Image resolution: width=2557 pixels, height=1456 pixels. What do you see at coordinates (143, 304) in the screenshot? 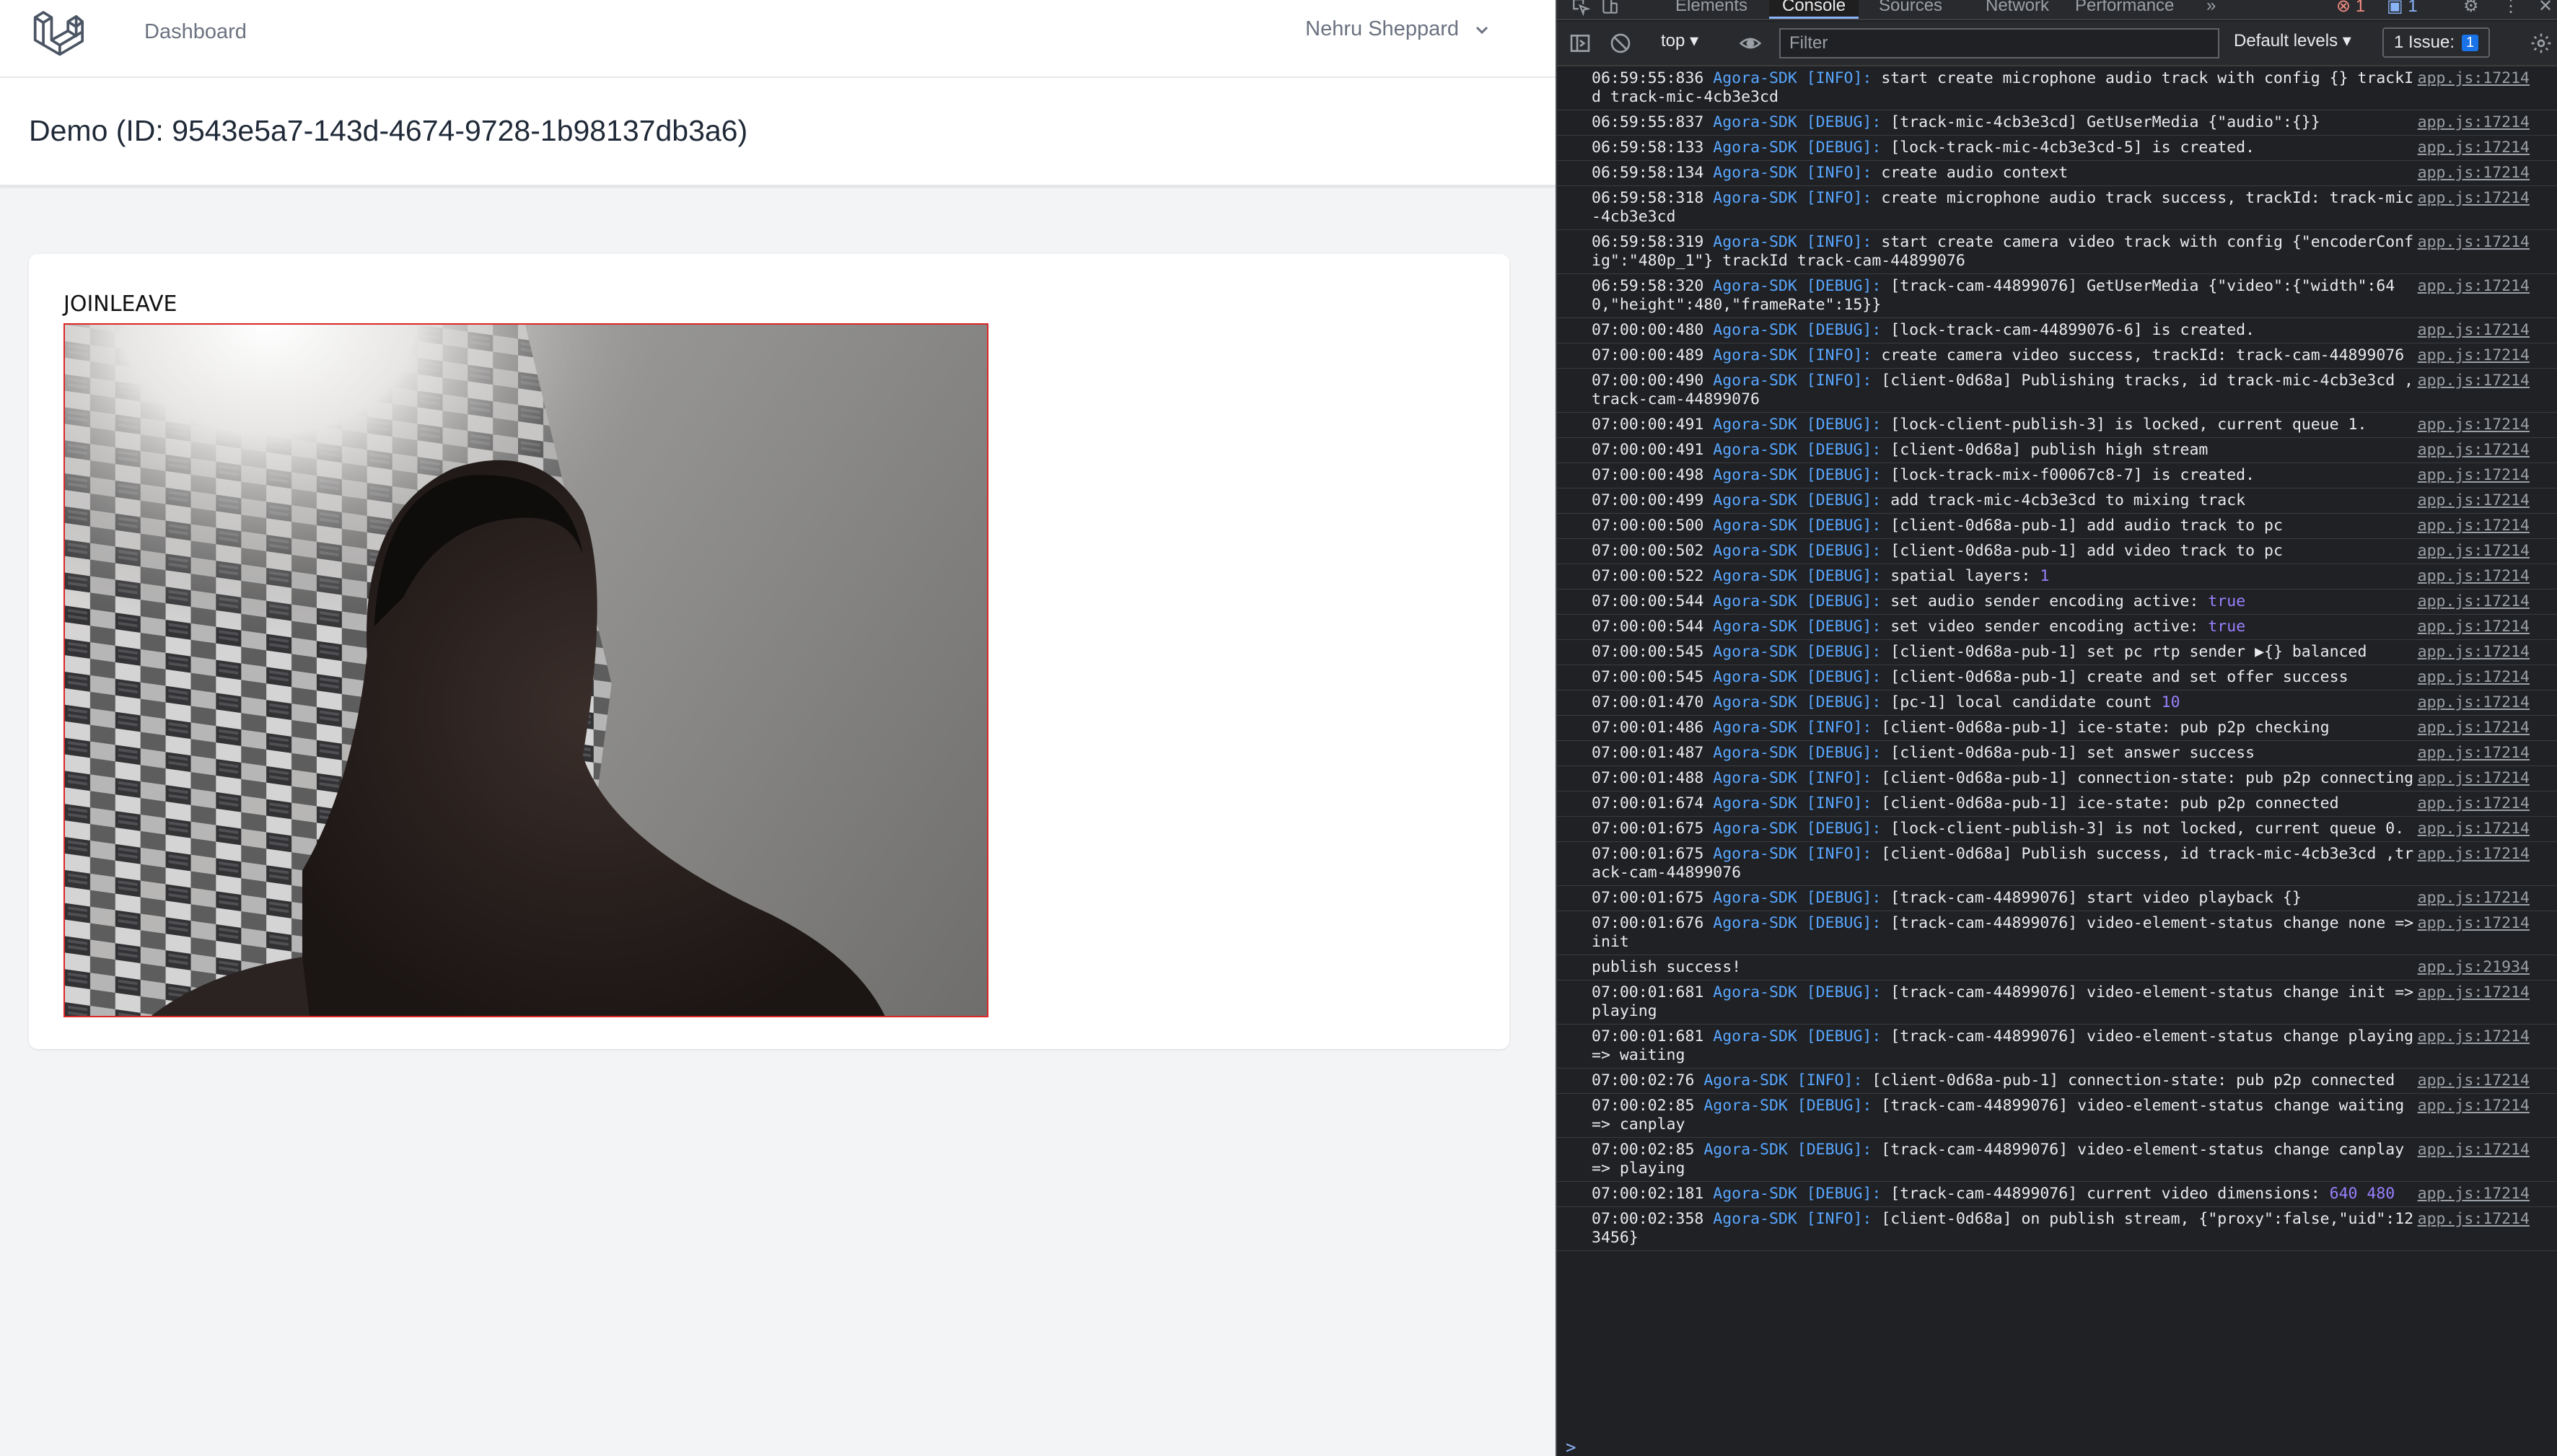
I see `leave-button: LEAVE` at bounding box center [143, 304].